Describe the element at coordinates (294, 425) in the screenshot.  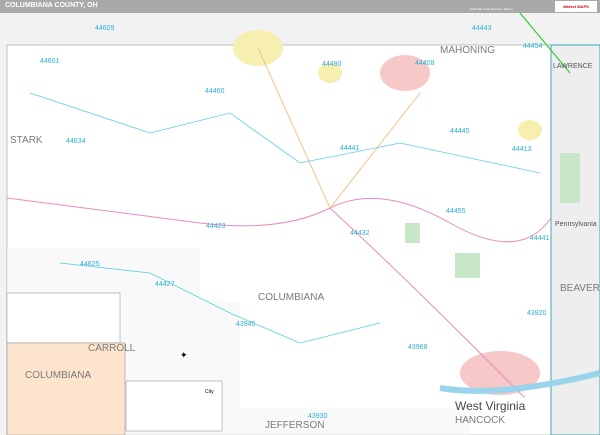
I see `county-label: JEFFERSON` at that location.